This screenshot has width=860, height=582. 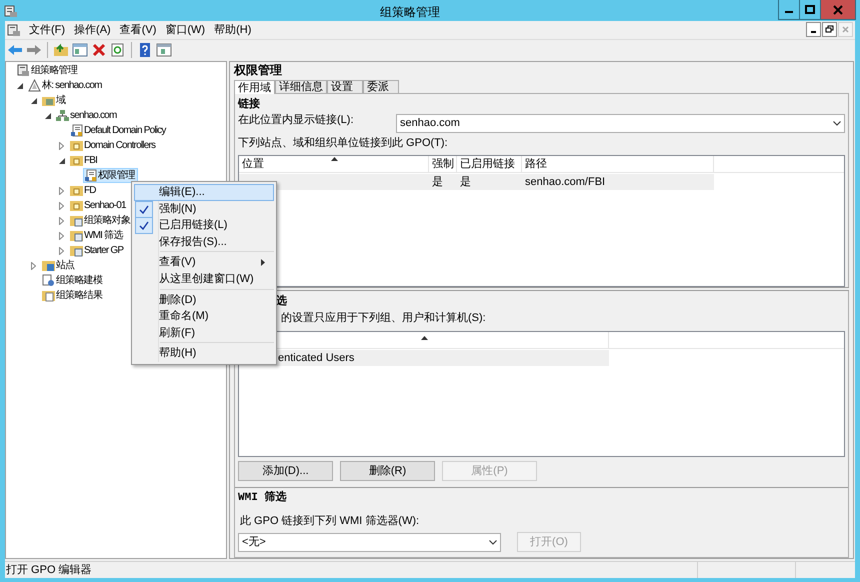 What do you see at coordinates (204, 333) in the screenshot?
I see `menu-item: 刷新(F)` at bounding box center [204, 333].